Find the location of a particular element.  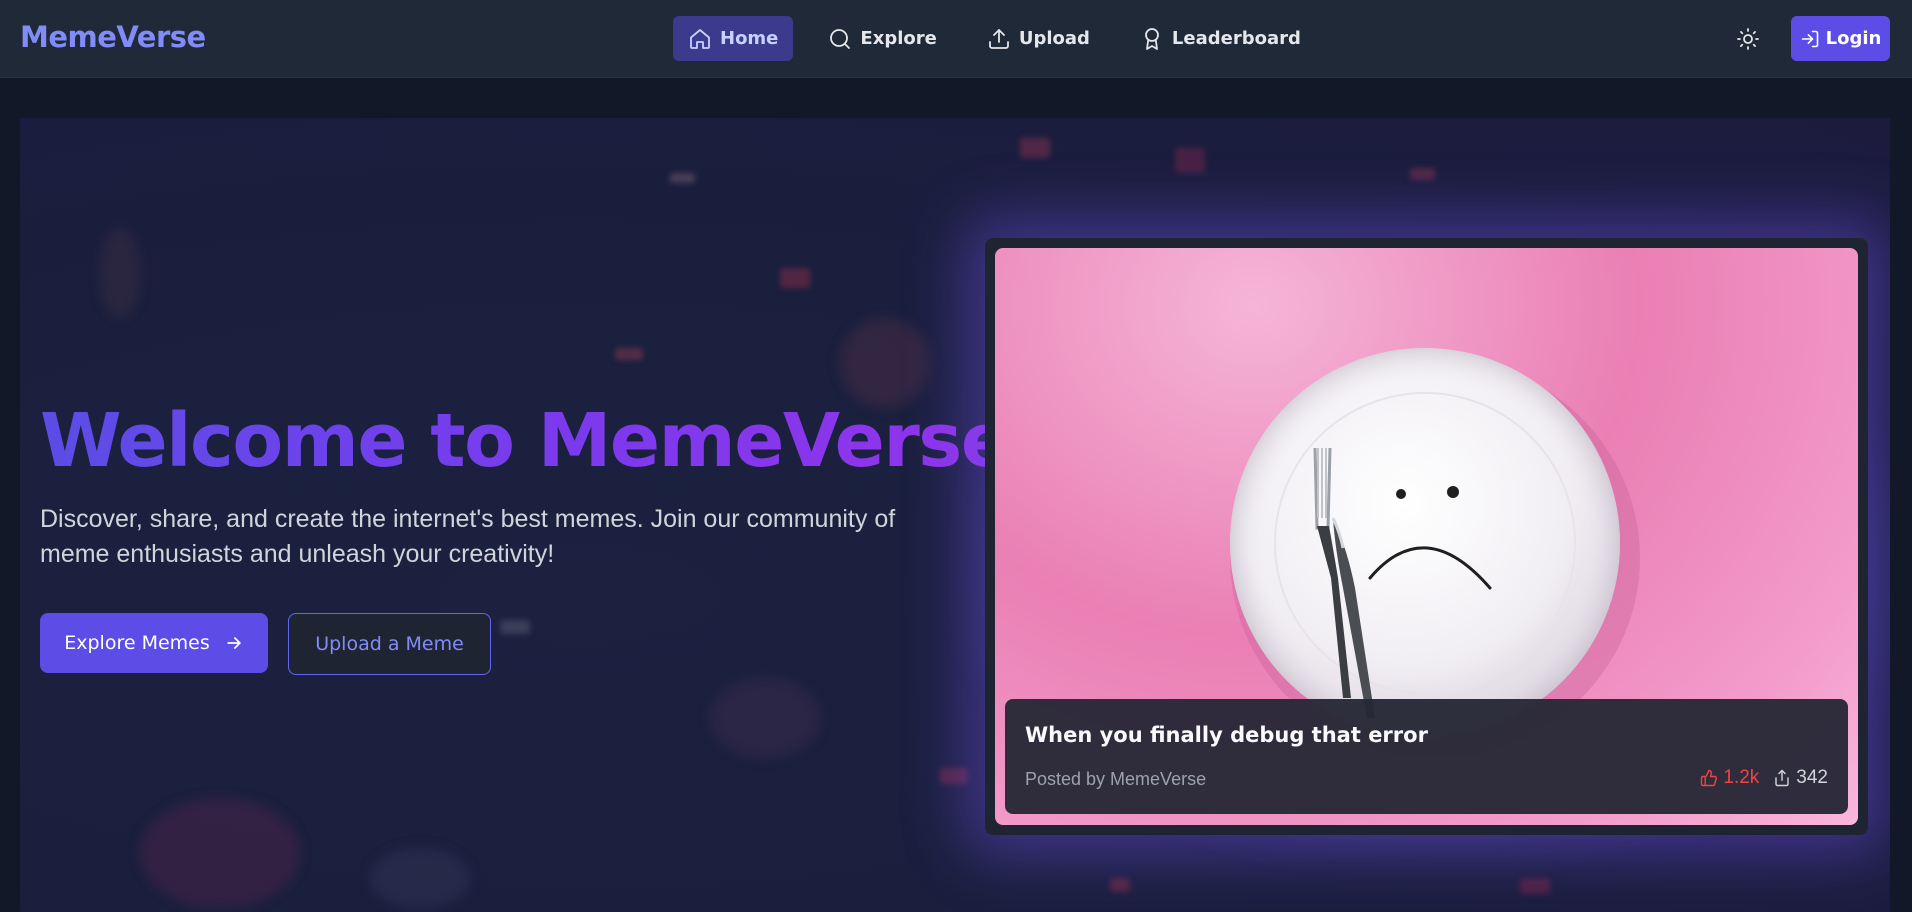

meme-stats: 1.2k 342 is located at coordinates (1764, 778).